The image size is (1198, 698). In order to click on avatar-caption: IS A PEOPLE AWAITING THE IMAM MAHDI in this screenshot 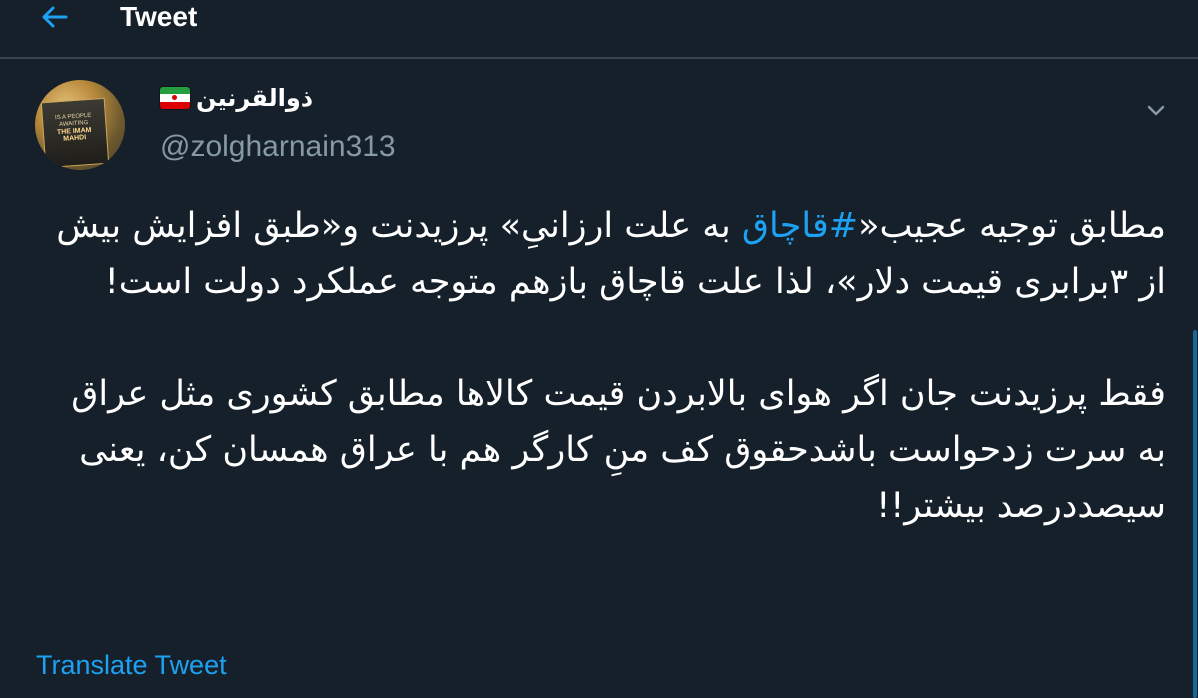, I will do `click(74, 128)`.